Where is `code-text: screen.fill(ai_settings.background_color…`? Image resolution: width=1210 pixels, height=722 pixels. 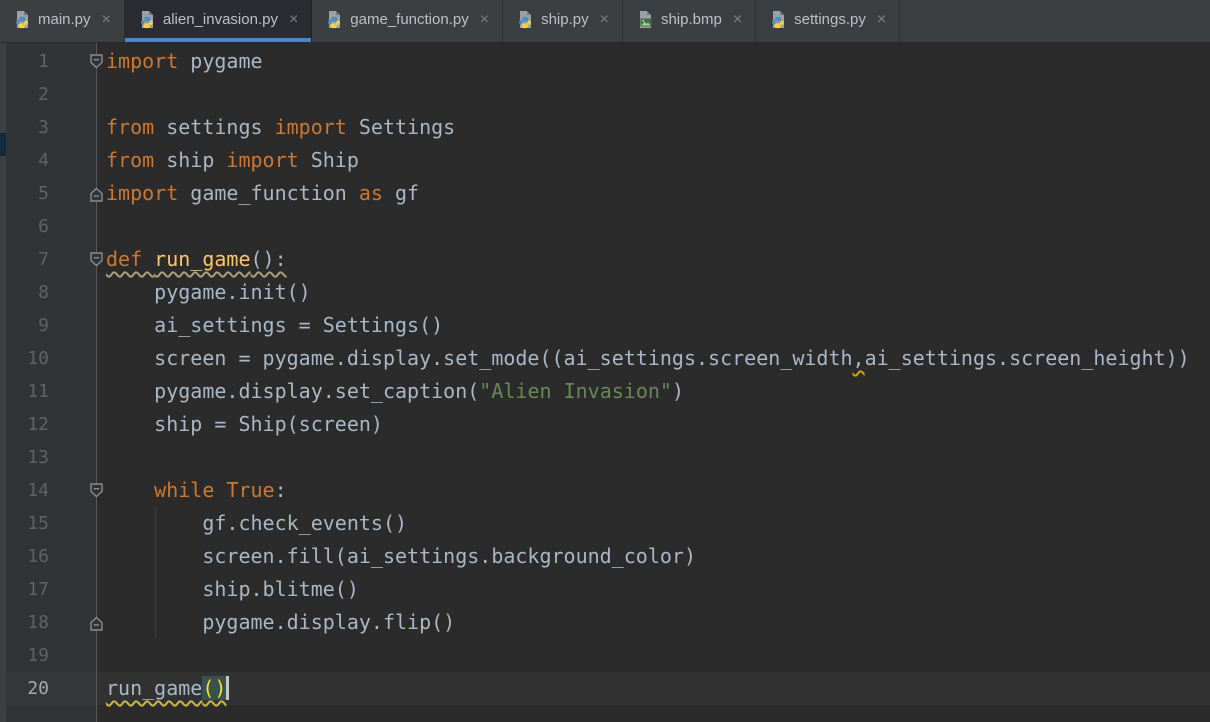
code-text: screen.fill(ai_settings.background_color… is located at coordinates (653, 556).